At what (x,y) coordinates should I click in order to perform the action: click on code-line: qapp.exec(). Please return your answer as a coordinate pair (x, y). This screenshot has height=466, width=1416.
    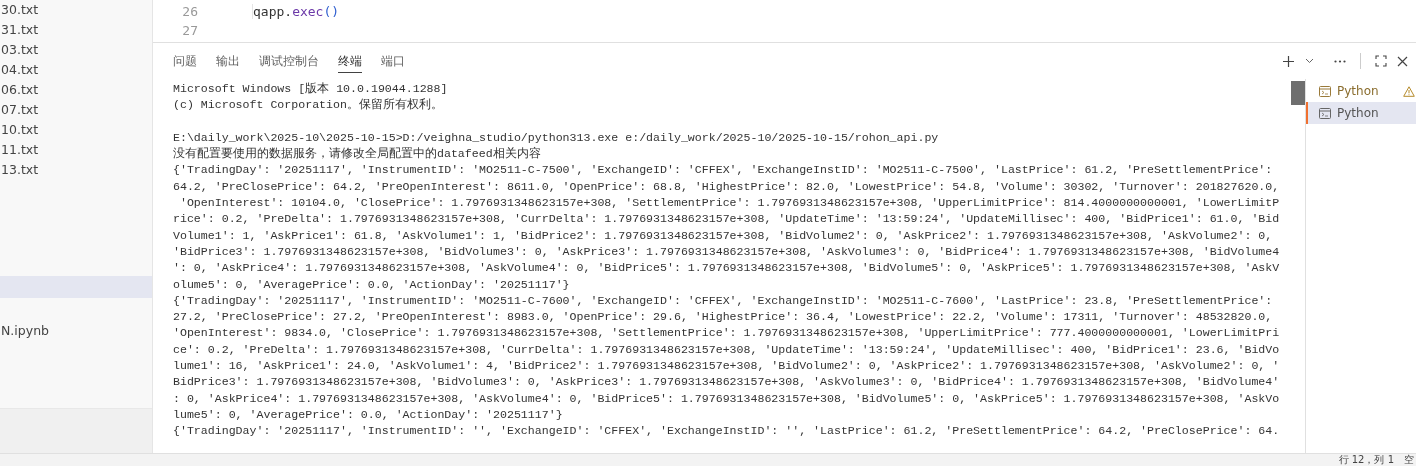
    Looking at the image, I should click on (296, 11).